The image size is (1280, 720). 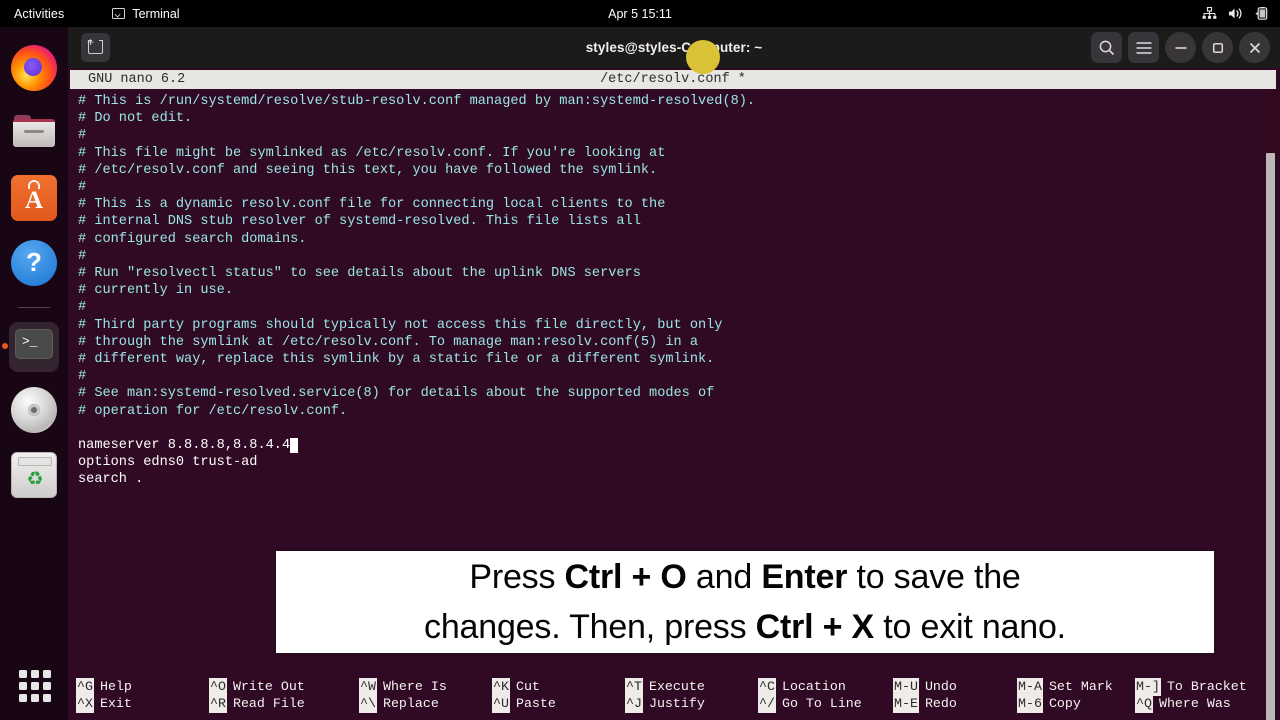 I want to click on close-icon, so click(x=1254, y=47).